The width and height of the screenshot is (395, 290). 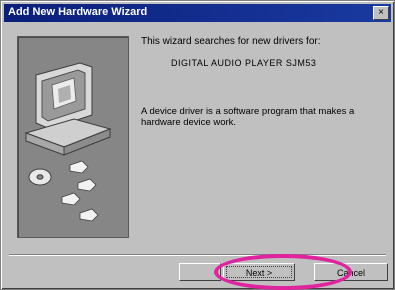 What do you see at coordinates (381, 13) in the screenshot?
I see `close-button: ×` at bounding box center [381, 13].